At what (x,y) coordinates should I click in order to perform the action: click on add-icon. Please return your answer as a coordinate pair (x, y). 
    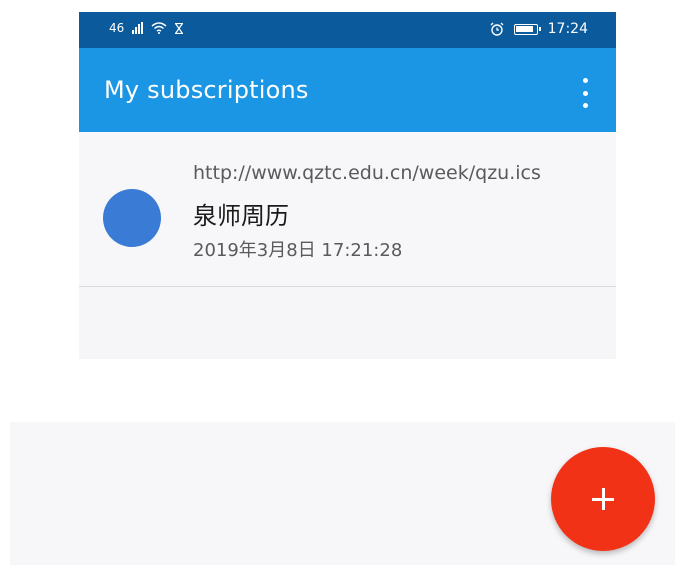
    Looking at the image, I should click on (603, 499).